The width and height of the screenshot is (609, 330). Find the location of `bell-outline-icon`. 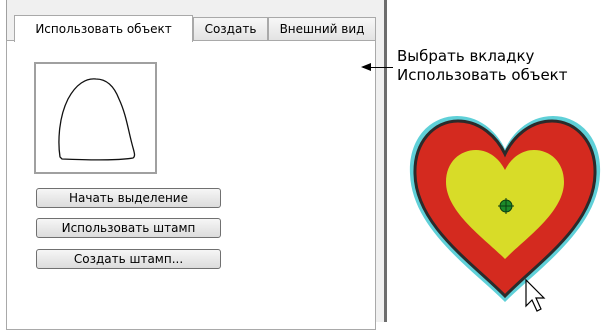

bell-outline-icon is located at coordinates (97, 119).